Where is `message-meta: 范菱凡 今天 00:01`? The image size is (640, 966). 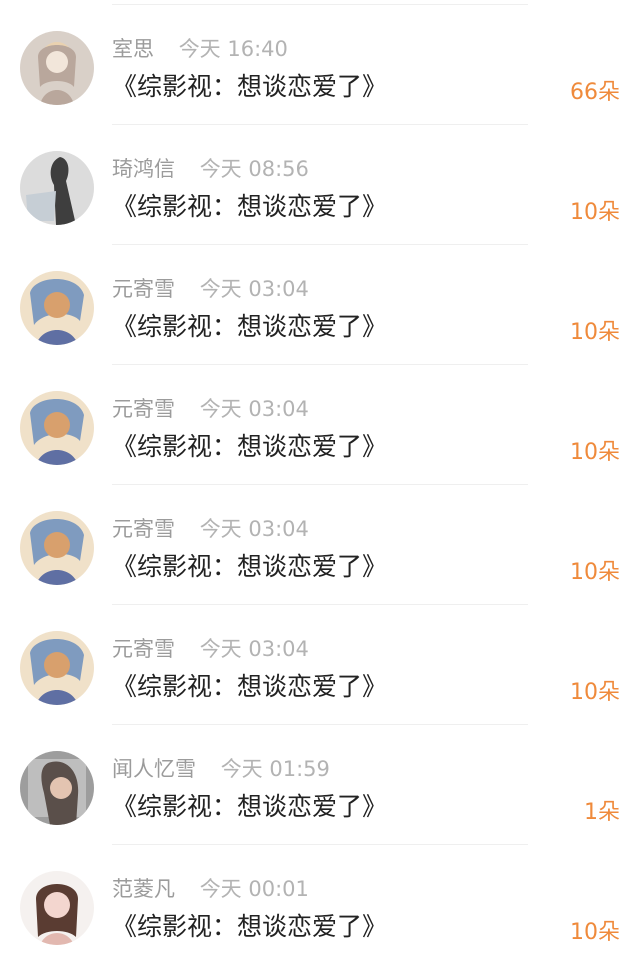 message-meta: 范菱凡 今天 00:01 is located at coordinates (210, 889).